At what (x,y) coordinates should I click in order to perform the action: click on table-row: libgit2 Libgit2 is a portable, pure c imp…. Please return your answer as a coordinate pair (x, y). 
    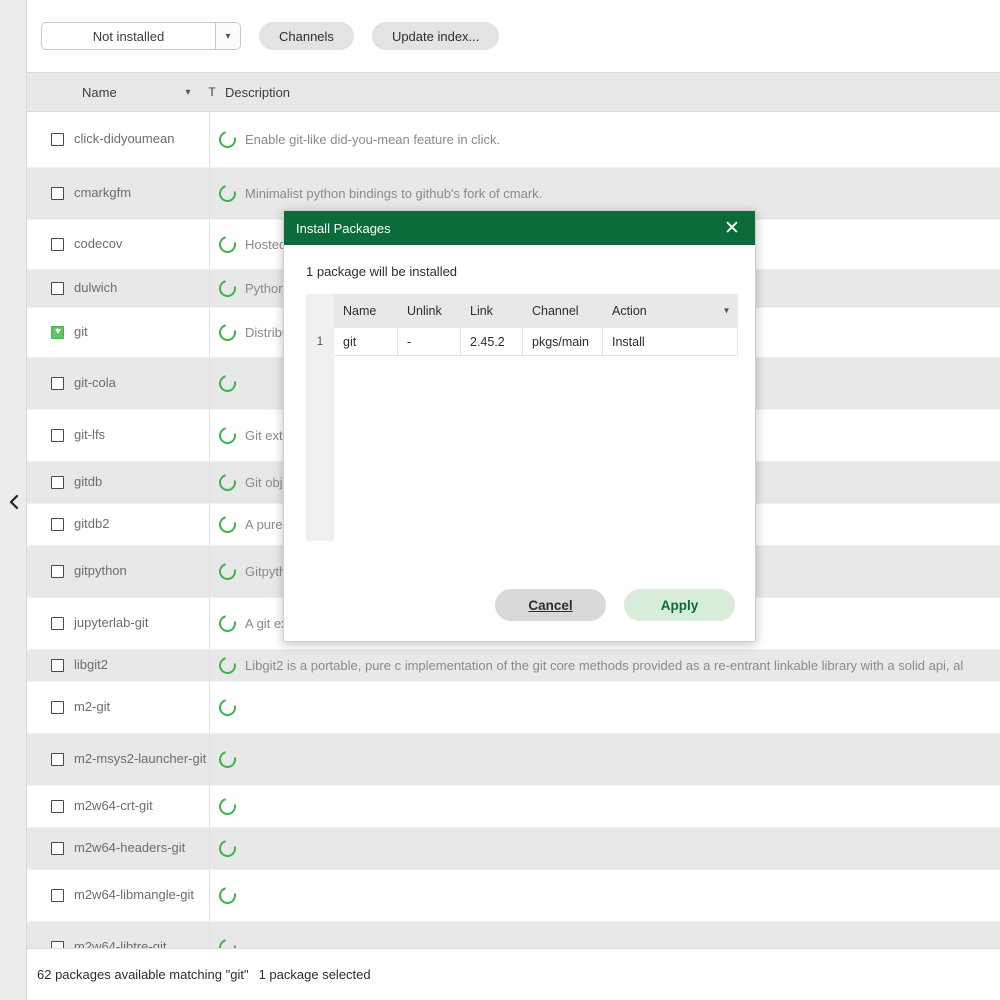
    Looking at the image, I should click on (513, 666).